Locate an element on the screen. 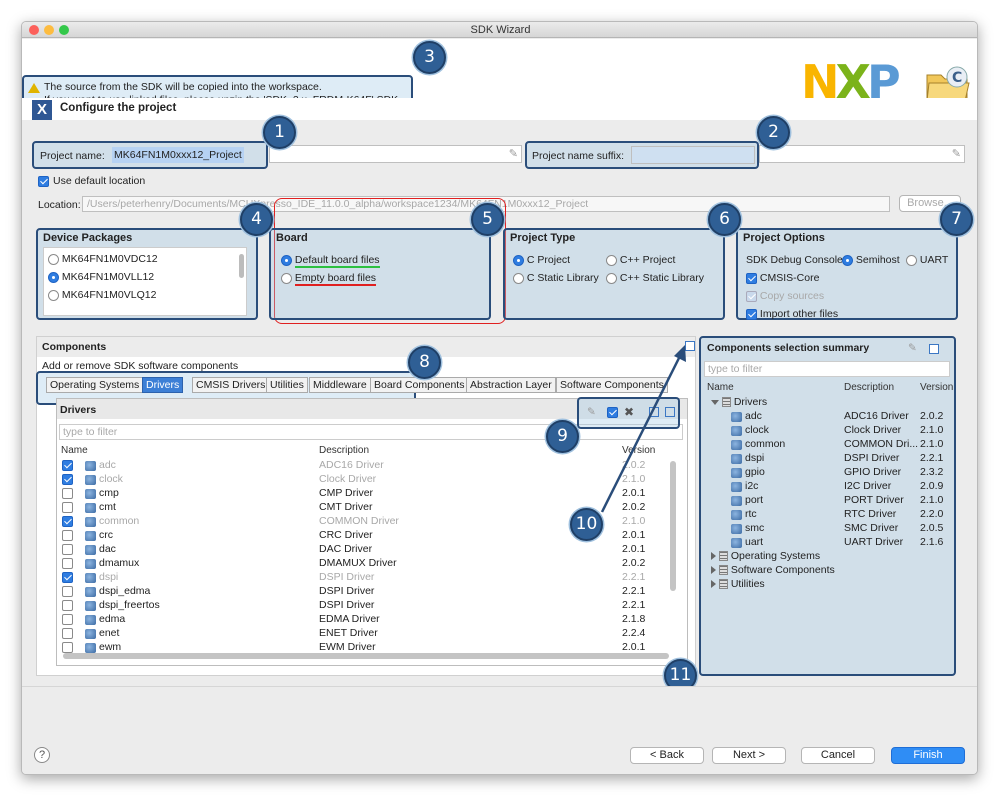 This screenshot has height=797, width=999. summary-name: port is located at coordinates (754, 500).